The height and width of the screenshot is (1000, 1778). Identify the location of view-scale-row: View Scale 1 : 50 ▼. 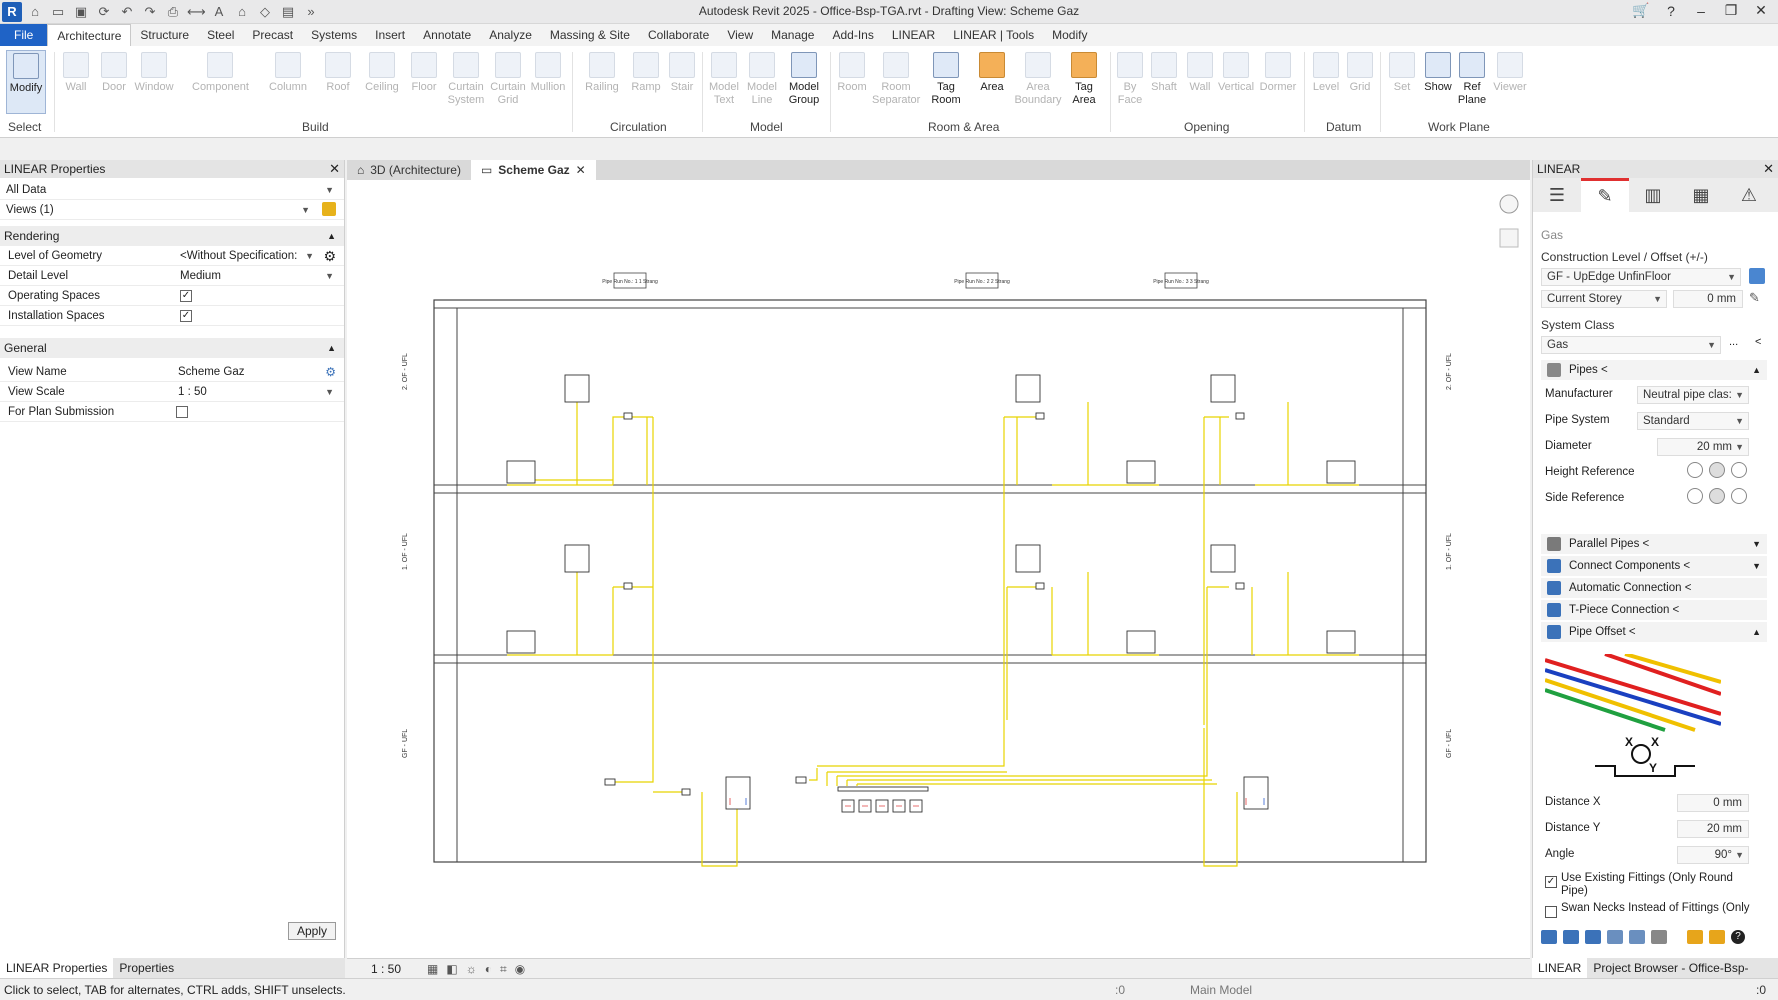
(172, 392).